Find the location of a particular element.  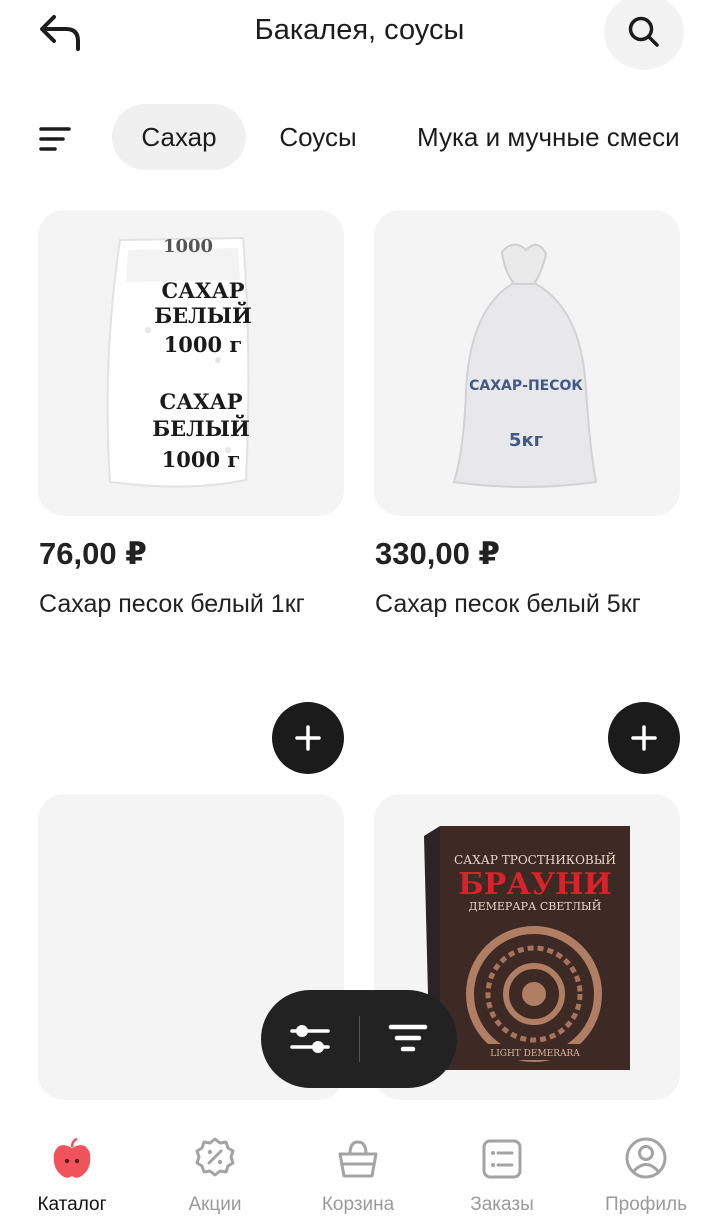

apple-catalog-icon is located at coordinates (72, 1158).